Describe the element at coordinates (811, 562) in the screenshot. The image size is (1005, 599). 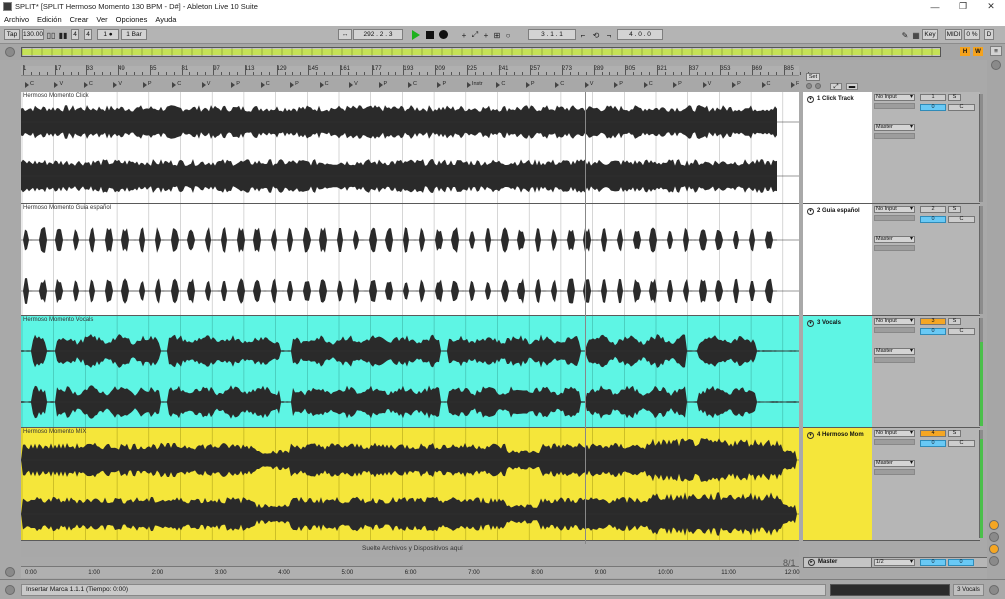
I see `master-fold-icon: ▸` at that location.